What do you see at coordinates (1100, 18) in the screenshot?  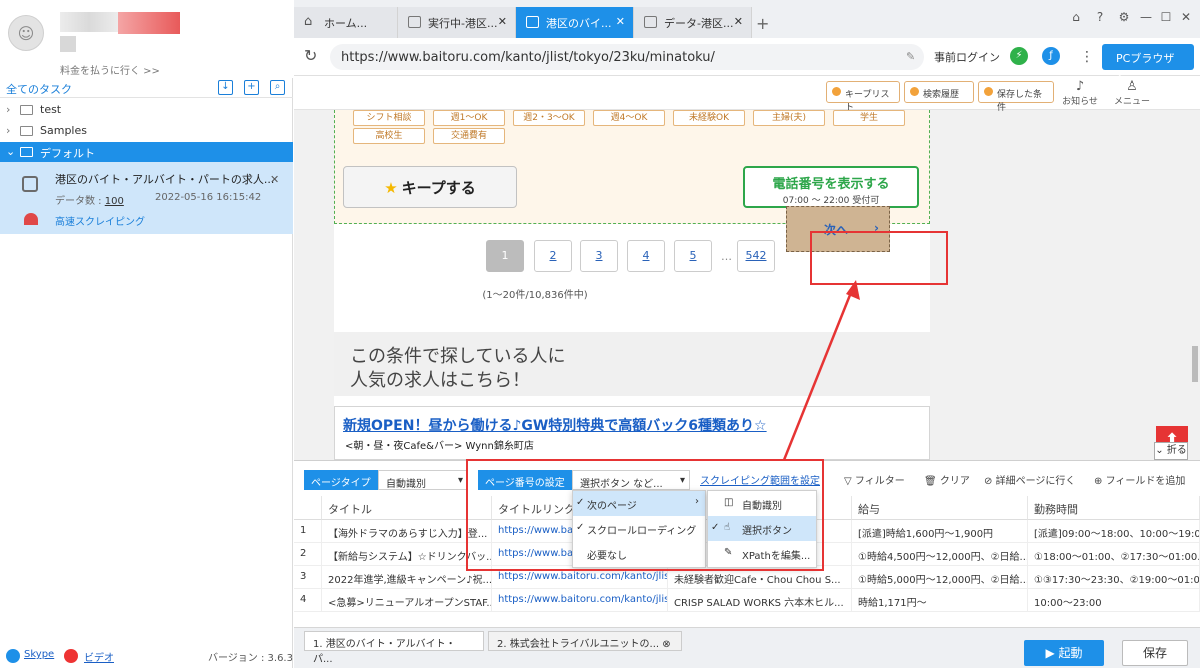 I see `help-icon: ?` at bounding box center [1100, 18].